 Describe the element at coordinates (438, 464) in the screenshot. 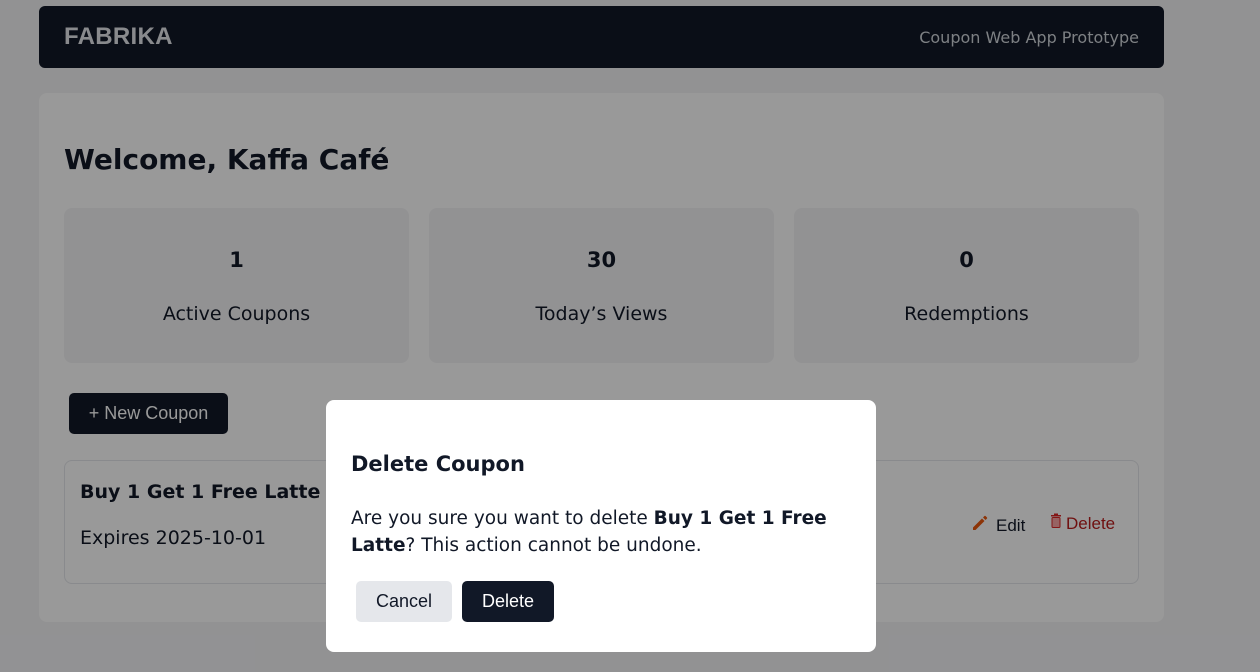

I see `dialog-title: Delete Coupon` at that location.